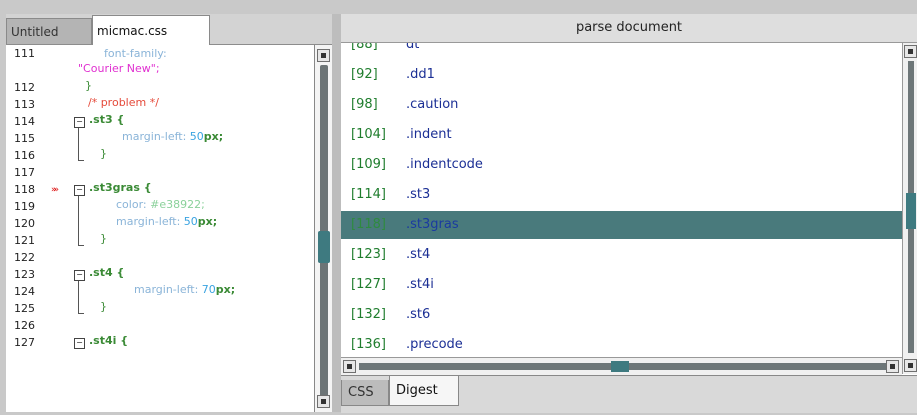  What do you see at coordinates (107, 119) in the screenshot?
I see `code-line-114-selector: .st3 {` at bounding box center [107, 119].